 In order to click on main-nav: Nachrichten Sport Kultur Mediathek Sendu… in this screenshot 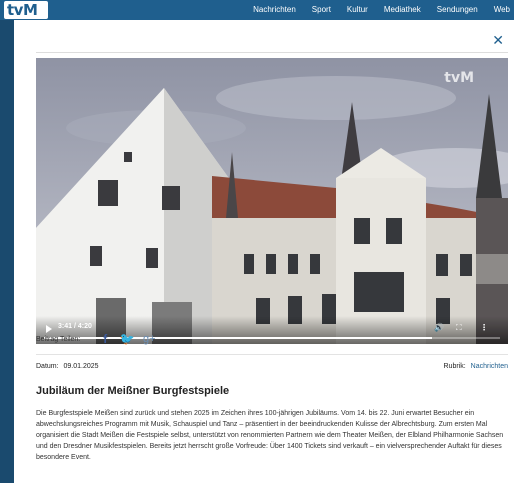, I will do `click(379, 10)`.